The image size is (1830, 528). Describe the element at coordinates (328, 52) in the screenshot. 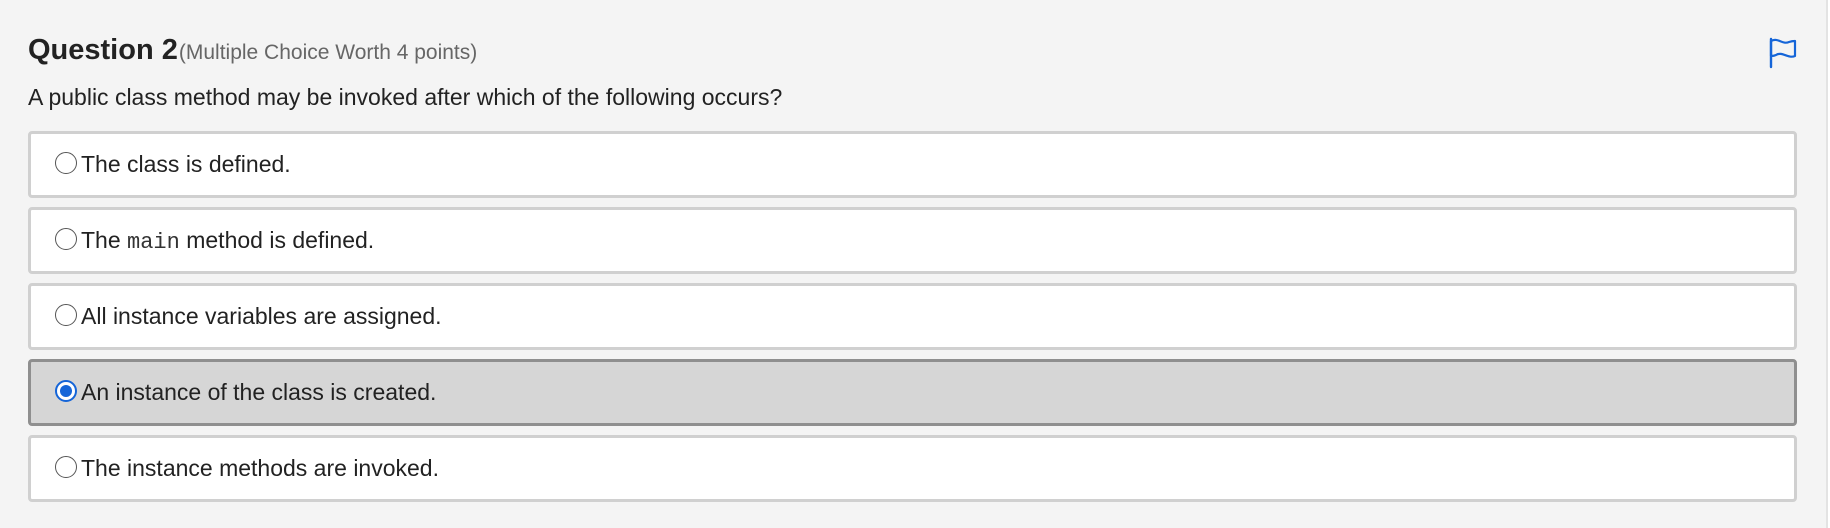

I see `question-type-info: (Multiple Choice Worth 4 points)` at that location.